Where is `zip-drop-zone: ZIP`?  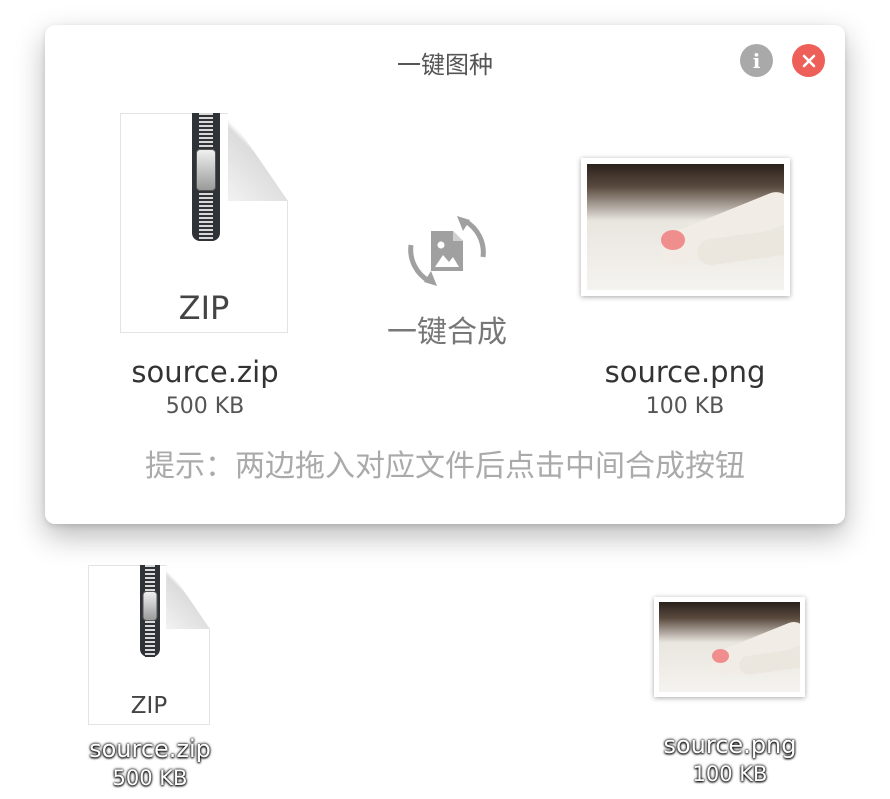
zip-drop-zone: ZIP is located at coordinates (204, 223).